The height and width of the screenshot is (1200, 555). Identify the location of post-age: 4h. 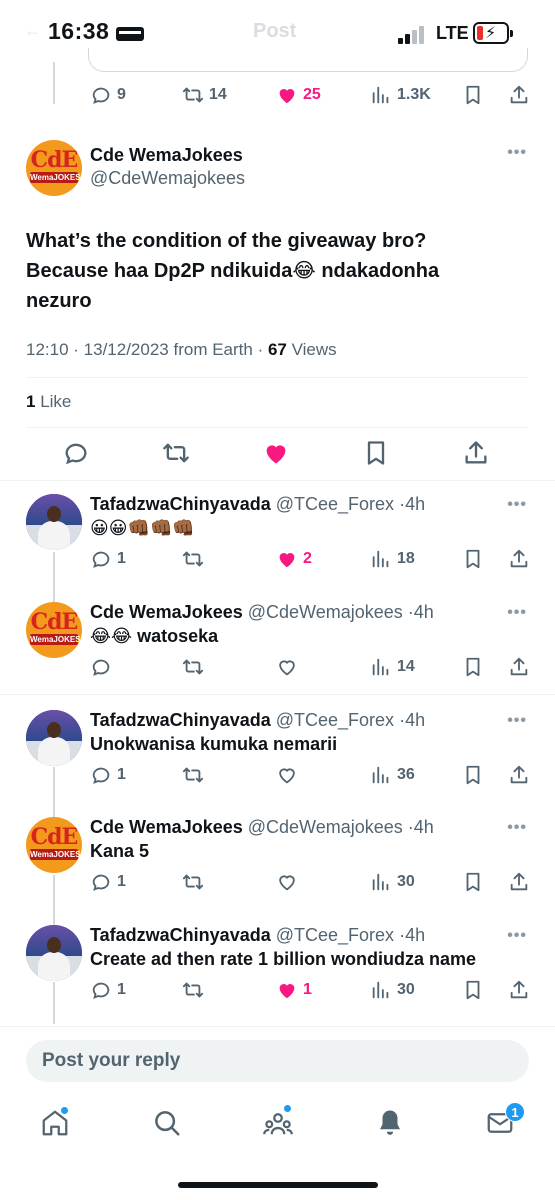
(415, 504).